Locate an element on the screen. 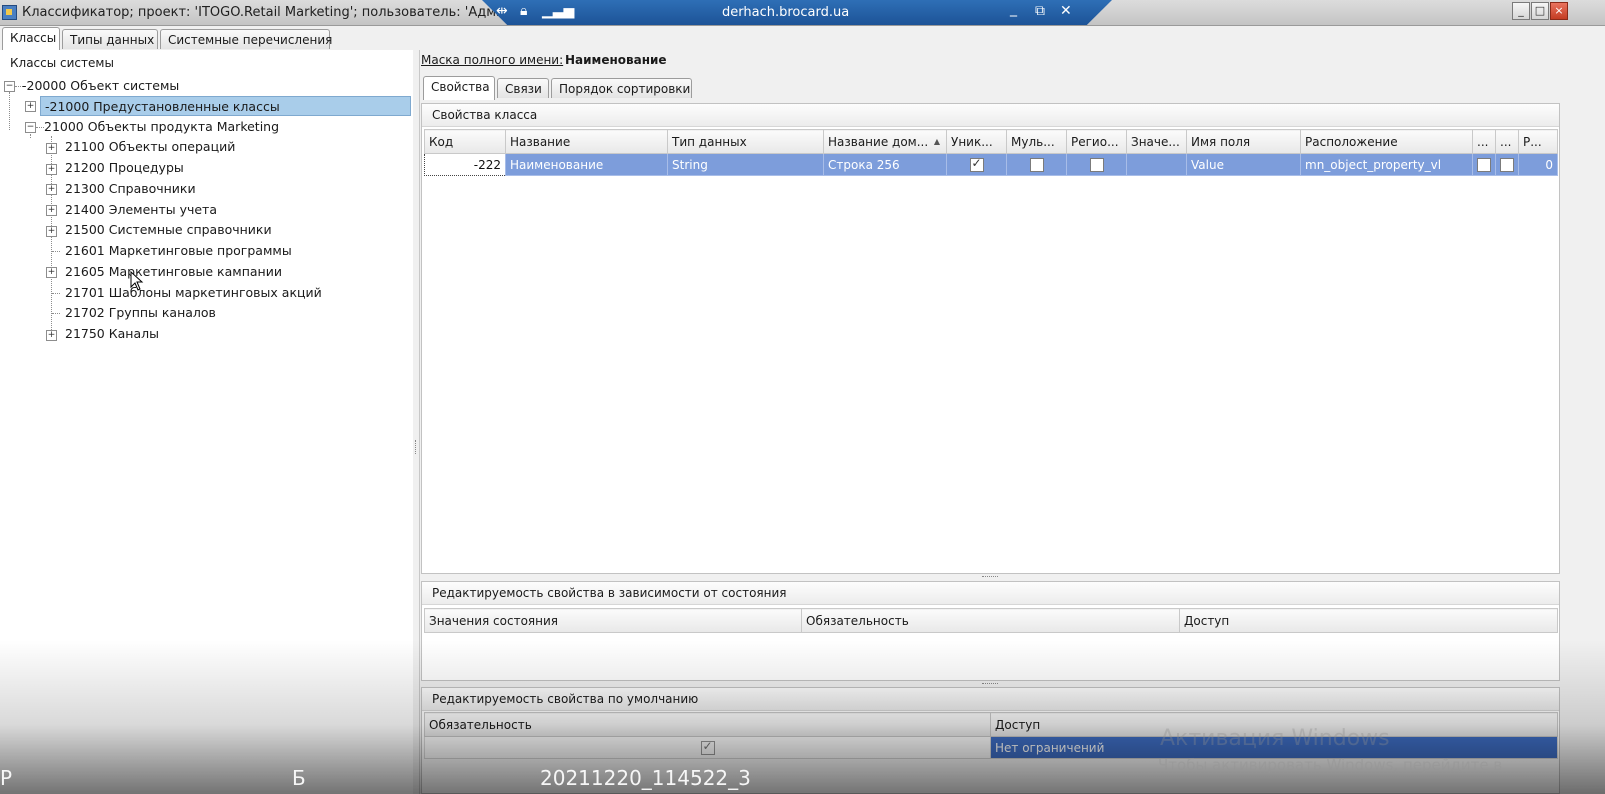  cell-required is located at coordinates (707, 747).